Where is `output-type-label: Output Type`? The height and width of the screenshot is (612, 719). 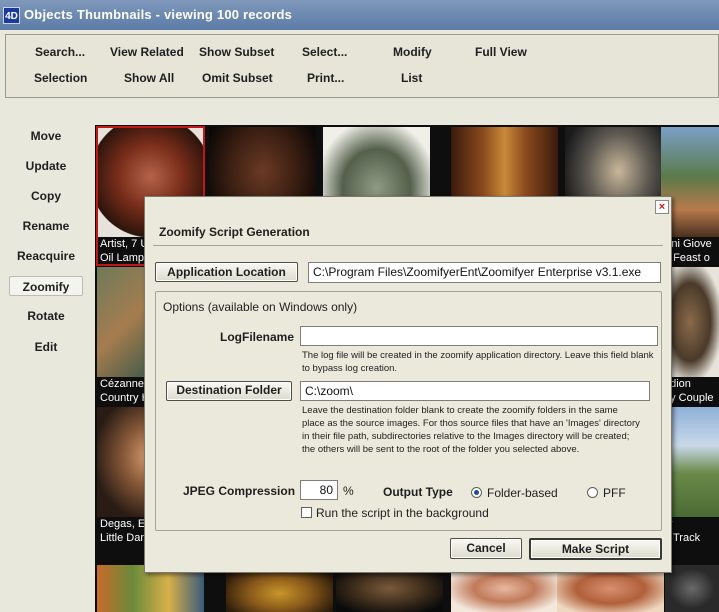
output-type-label: Output Type is located at coordinates (418, 492).